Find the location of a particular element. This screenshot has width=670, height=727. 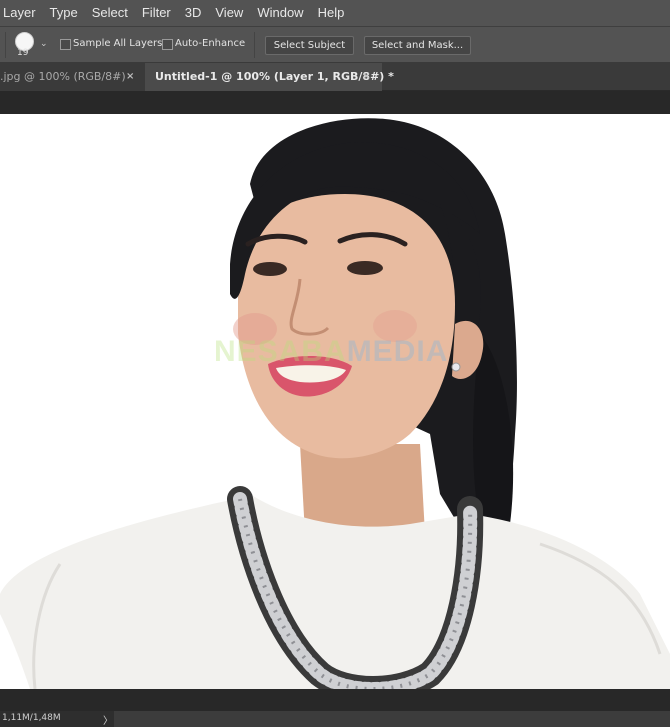

chevron-down-icon: ⌄ is located at coordinates (44, 44).